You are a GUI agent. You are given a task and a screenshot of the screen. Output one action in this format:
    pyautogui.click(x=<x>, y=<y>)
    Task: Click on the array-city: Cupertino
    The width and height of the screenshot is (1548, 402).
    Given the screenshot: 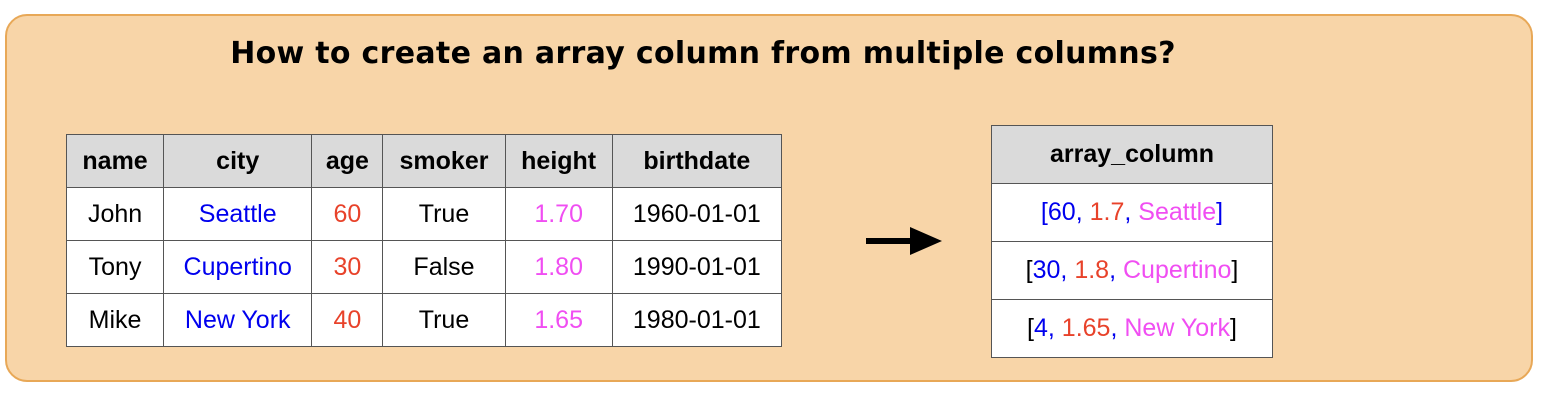 What is the action you would take?
    pyautogui.click(x=1177, y=270)
    